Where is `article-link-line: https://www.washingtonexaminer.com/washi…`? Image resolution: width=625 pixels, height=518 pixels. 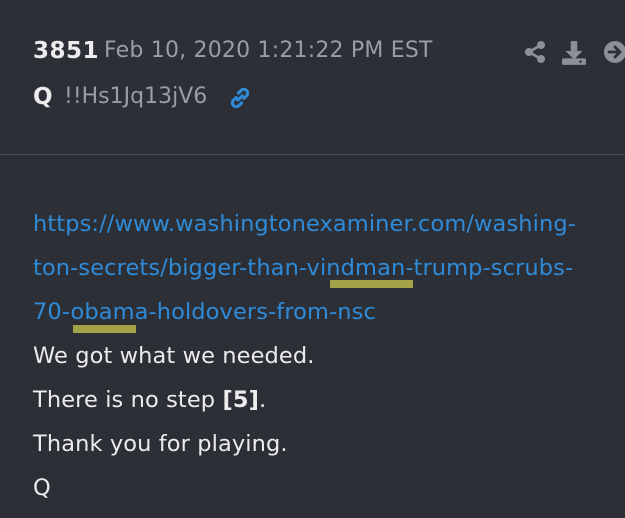
article-link-line: https://www.washingtonexaminer.com/washi… is located at coordinates (329, 224).